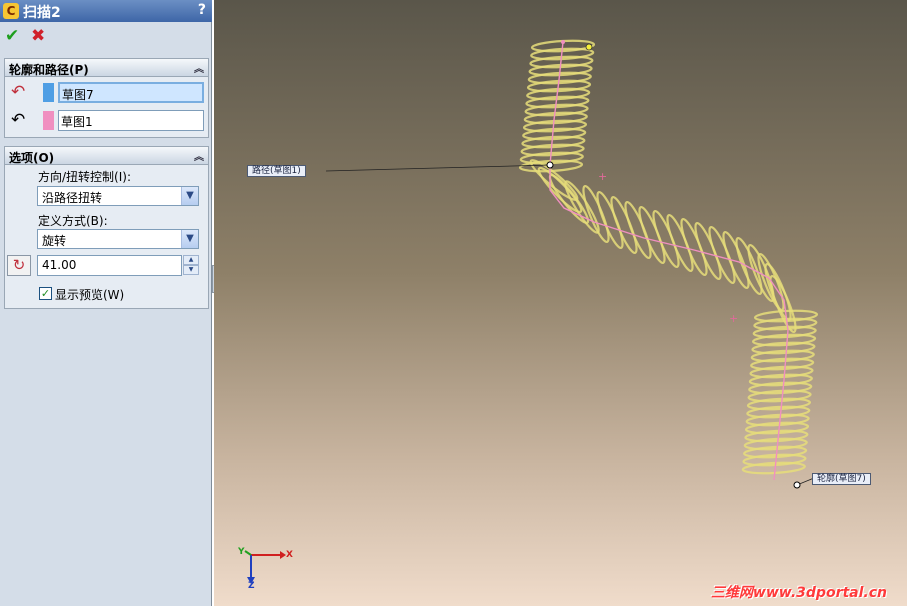 The width and height of the screenshot is (907, 606). I want to click on axis-x-label: X, so click(289, 555).